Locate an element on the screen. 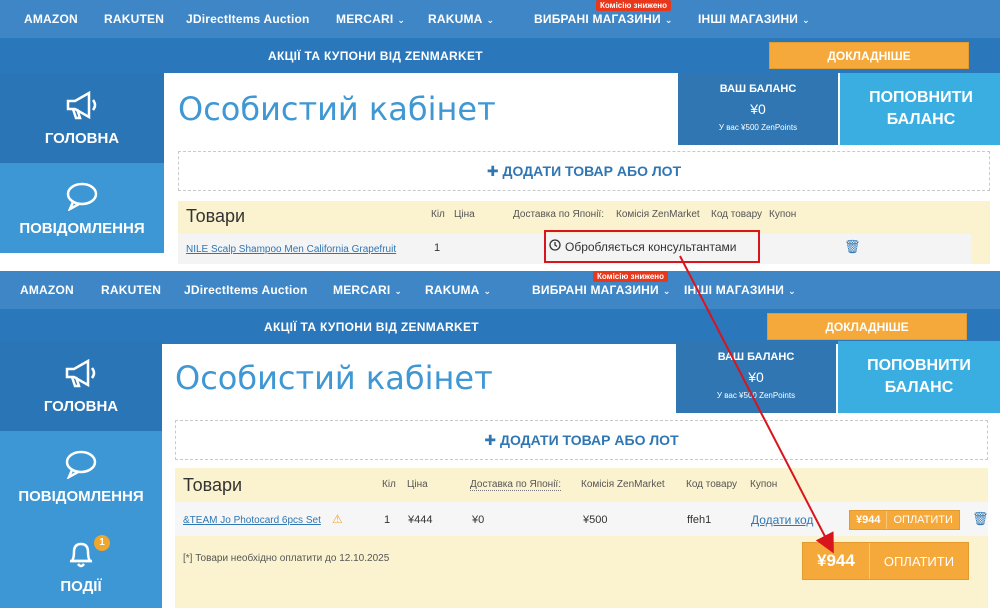 The width and height of the screenshot is (1000, 608). row-pay-button: ¥944 ОПЛАТИТИ is located at coordinates (904, 520).